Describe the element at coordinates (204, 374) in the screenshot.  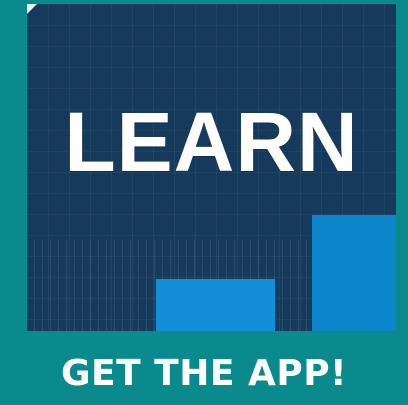
I see `get-the-app-link: GET THE APP!` at that location.